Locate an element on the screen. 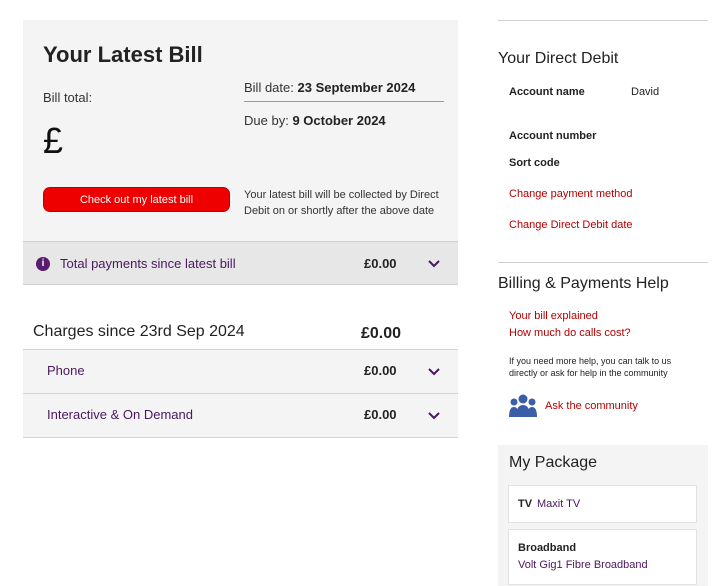 This screenshot has width=712, height=586. due-by: Due by: 9 October 2024 is located at coordinates (315, 120).